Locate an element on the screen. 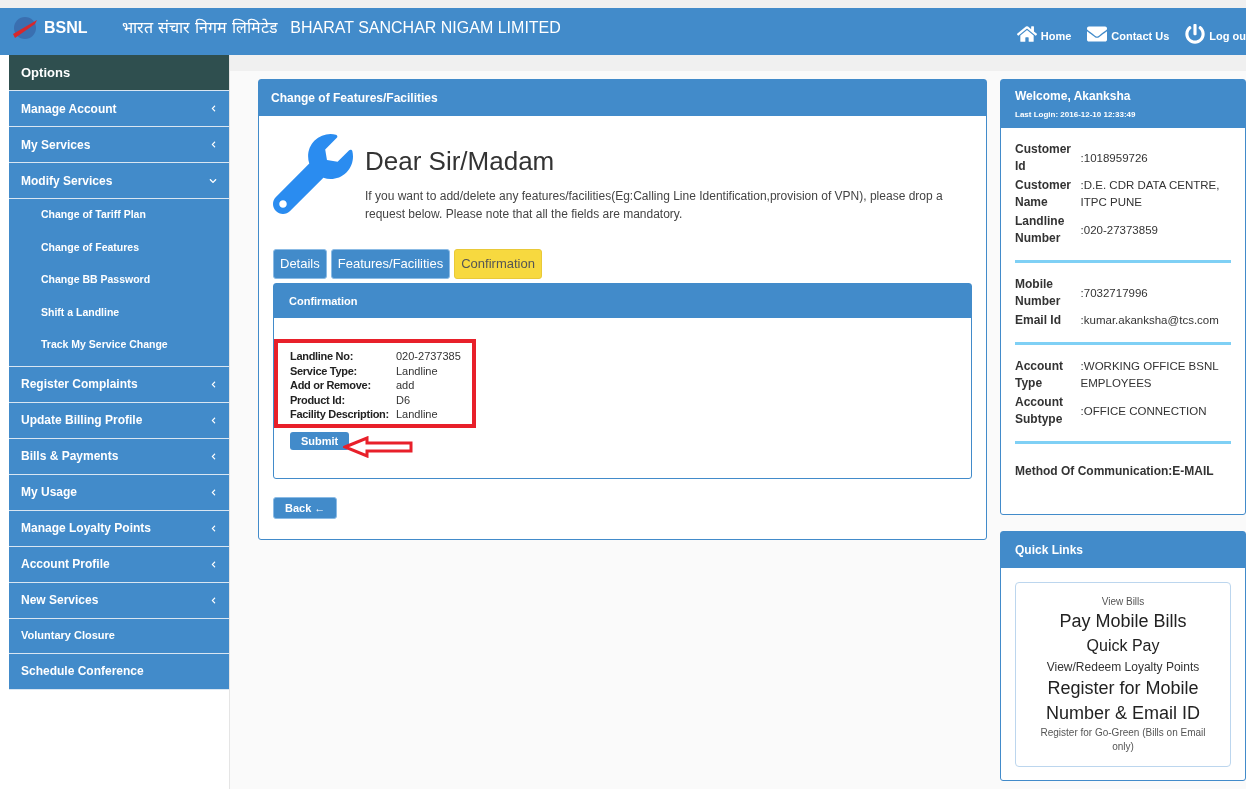  info-label: Account Type is located at coordinates (1039, 375).